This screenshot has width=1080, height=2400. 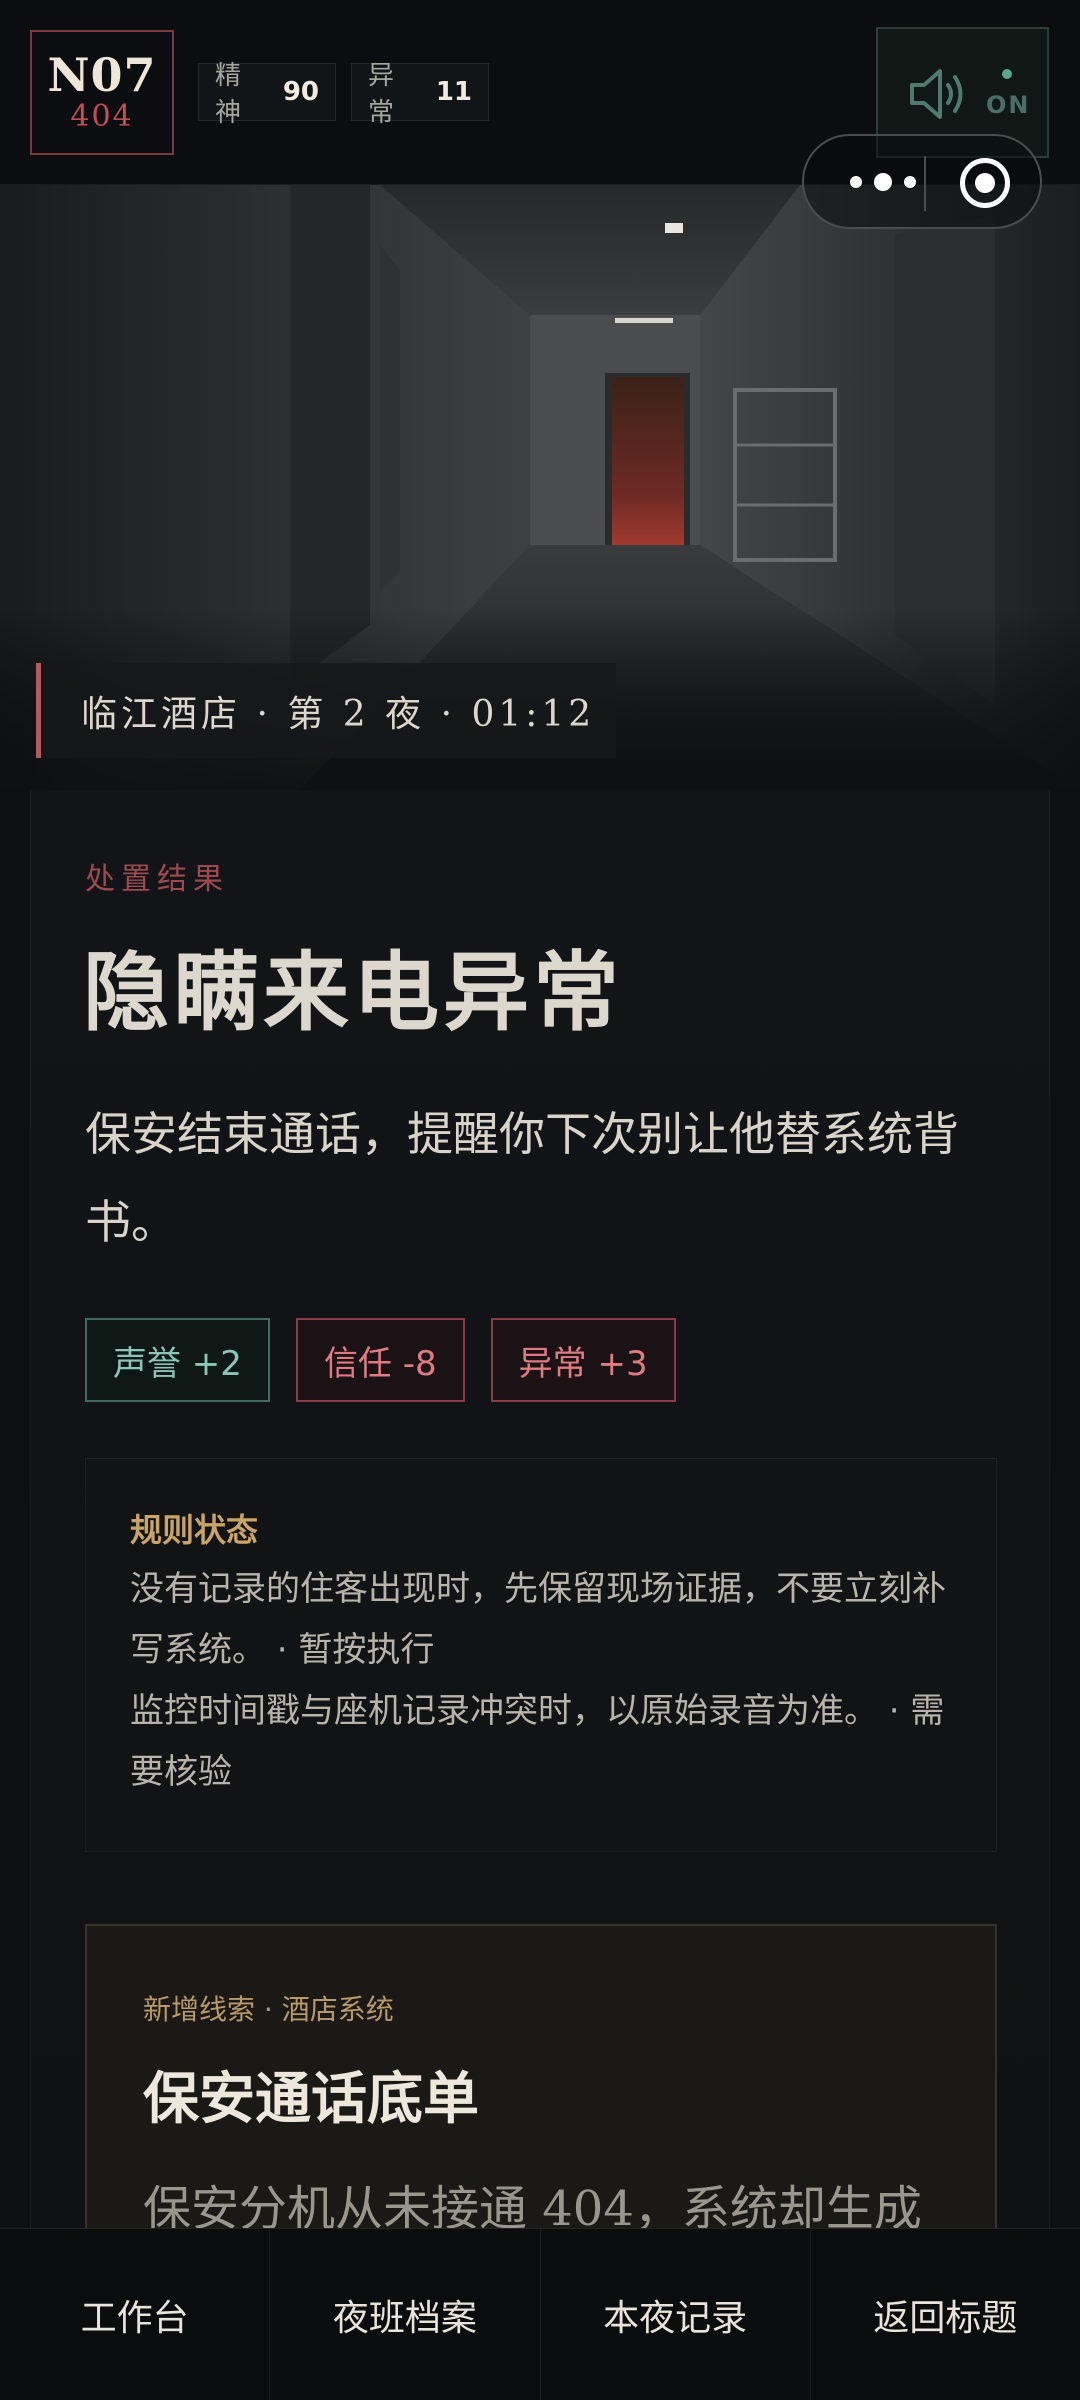 I want to click on stat-value: 11, so click(x=453, y=92).